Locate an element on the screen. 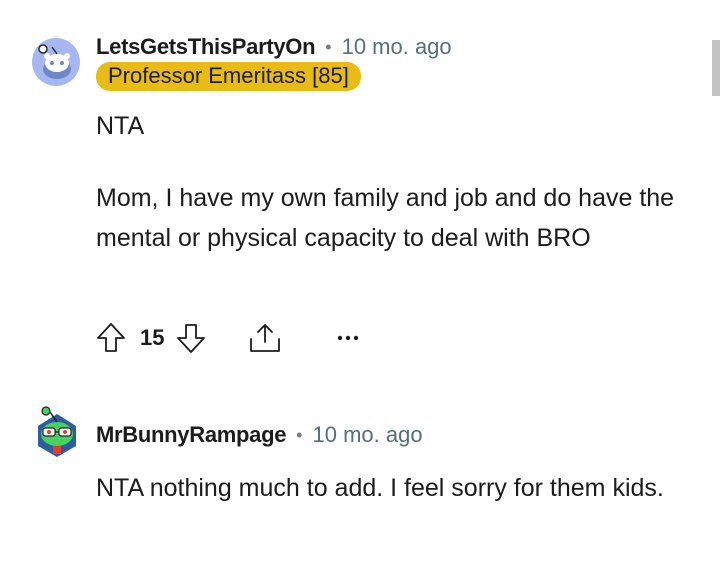 Image resolution: width=720 pixels, height=564 pixels. username: LetsGetsThisPartyOn is located at coordinates (206, 47).